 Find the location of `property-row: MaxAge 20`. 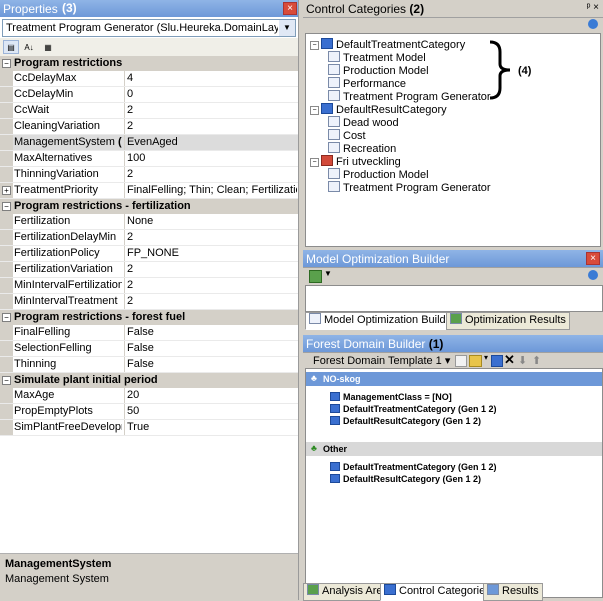

property-row: MaxAge 20 is located at coordinates (149, 396).